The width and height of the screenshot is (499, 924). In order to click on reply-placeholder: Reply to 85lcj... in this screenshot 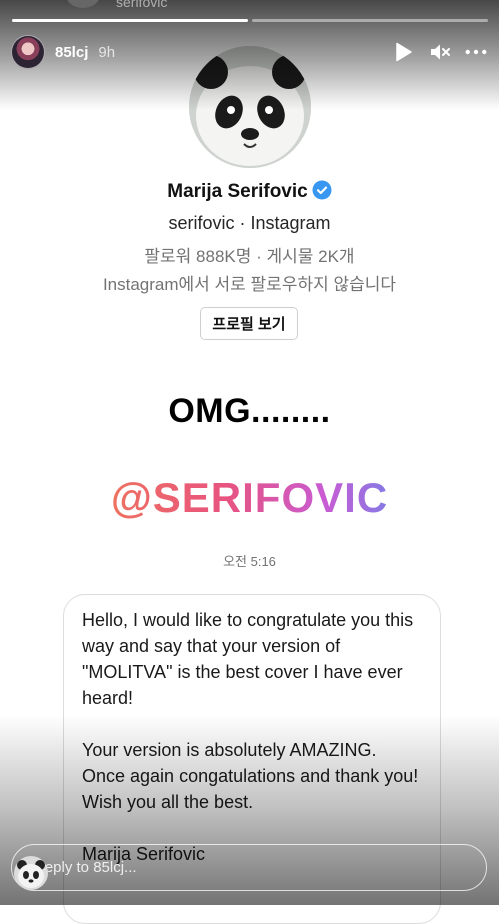, I will do `click(85, 867)`.